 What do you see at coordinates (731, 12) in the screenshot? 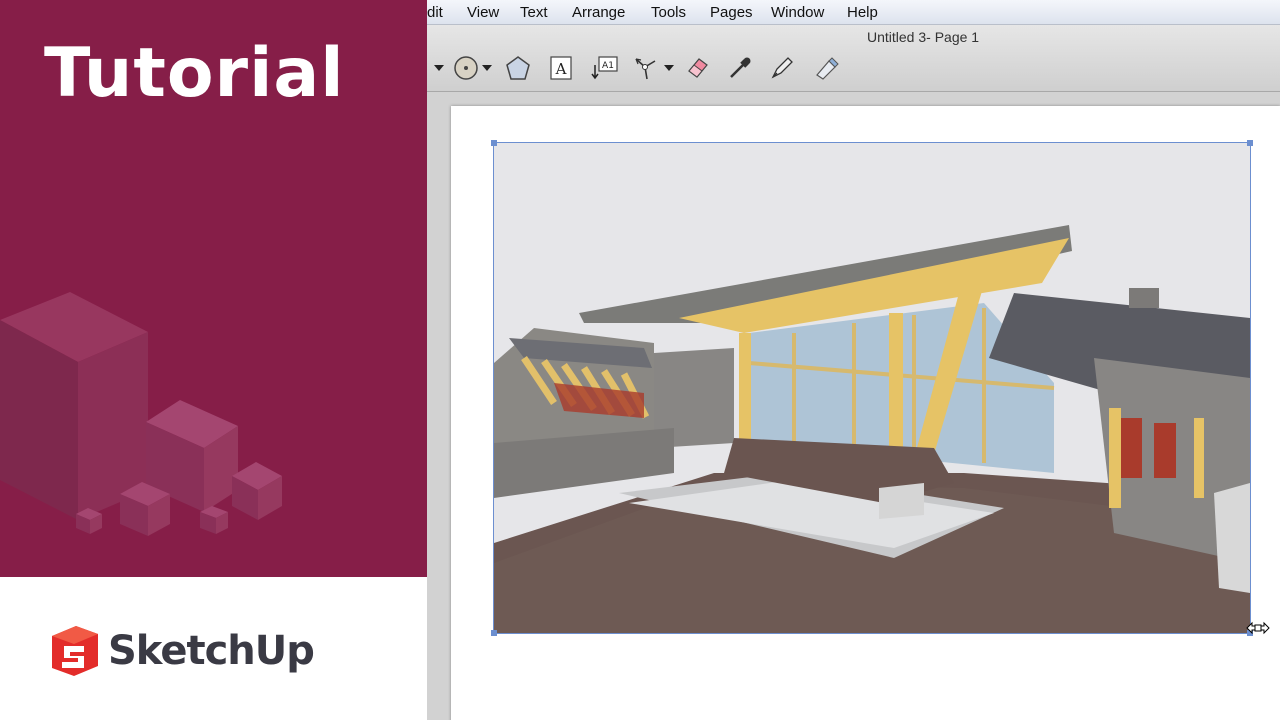
I see `menu-pages: Pages` at bounding box center [731, 12].